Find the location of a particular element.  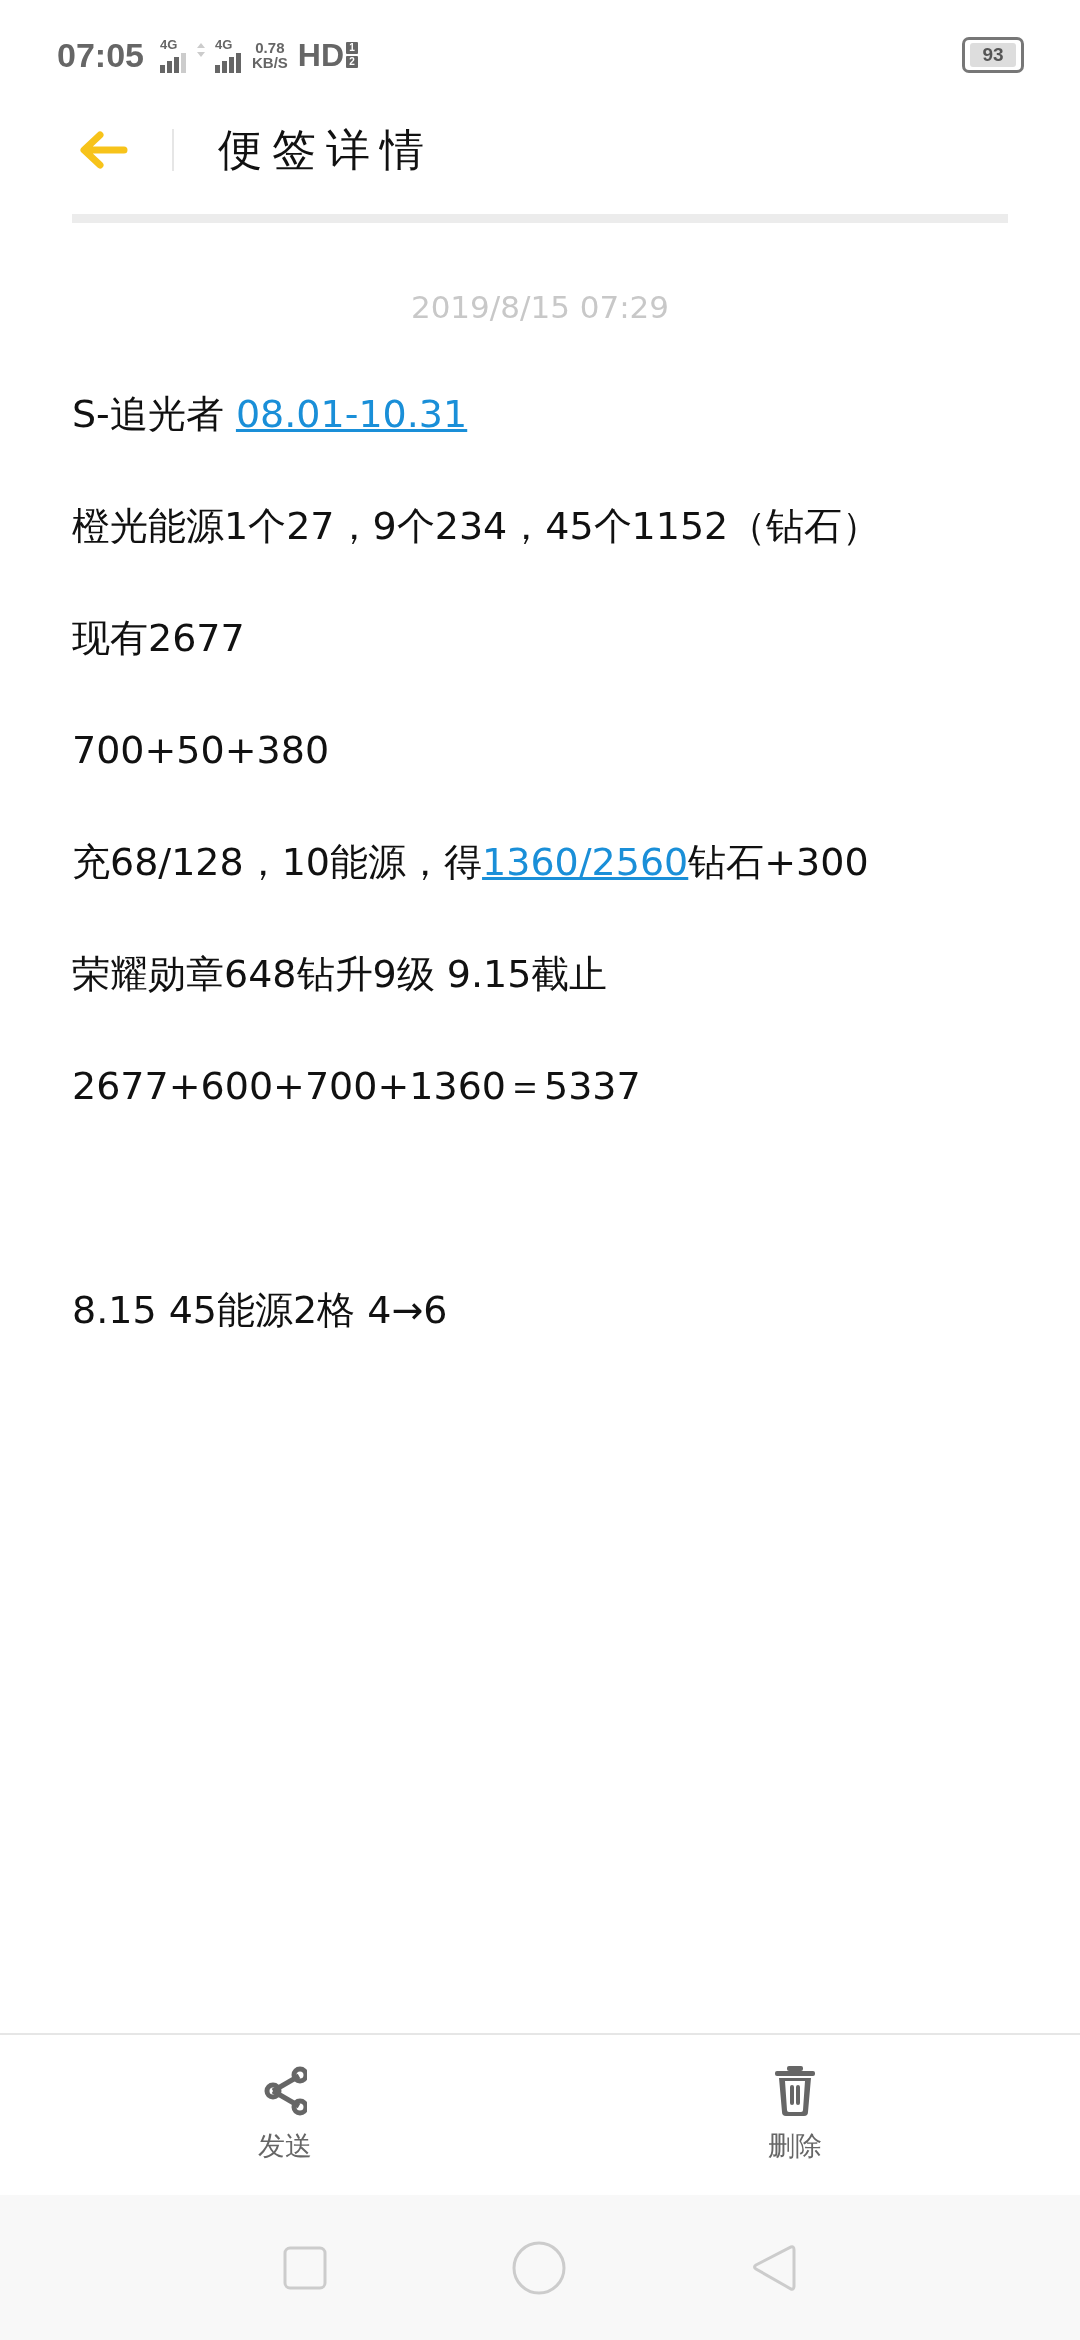

note-line: S-追光者 08.01-10.31 is located at coordinates (270, 414).